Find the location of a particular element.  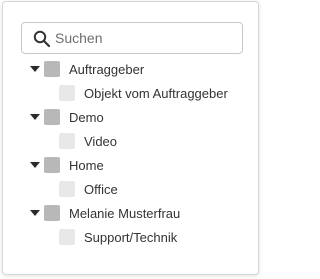

item-label: Objekt vom Auftraggeber is located at coordinates (156, 93).